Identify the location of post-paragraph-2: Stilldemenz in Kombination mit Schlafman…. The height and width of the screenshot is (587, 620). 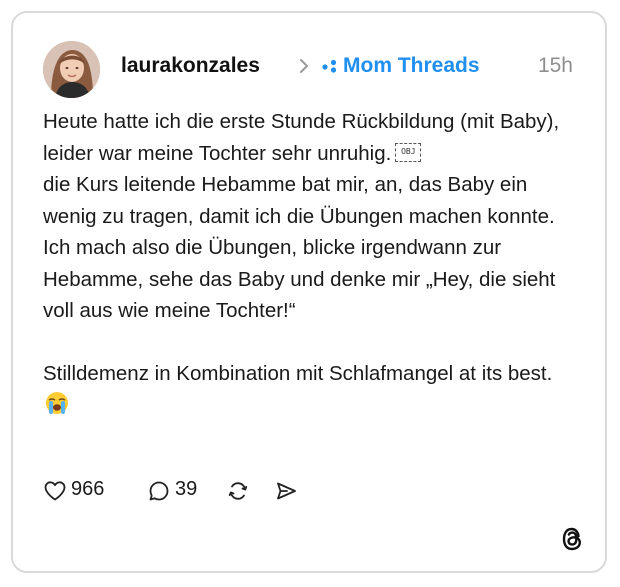
(305, 389).